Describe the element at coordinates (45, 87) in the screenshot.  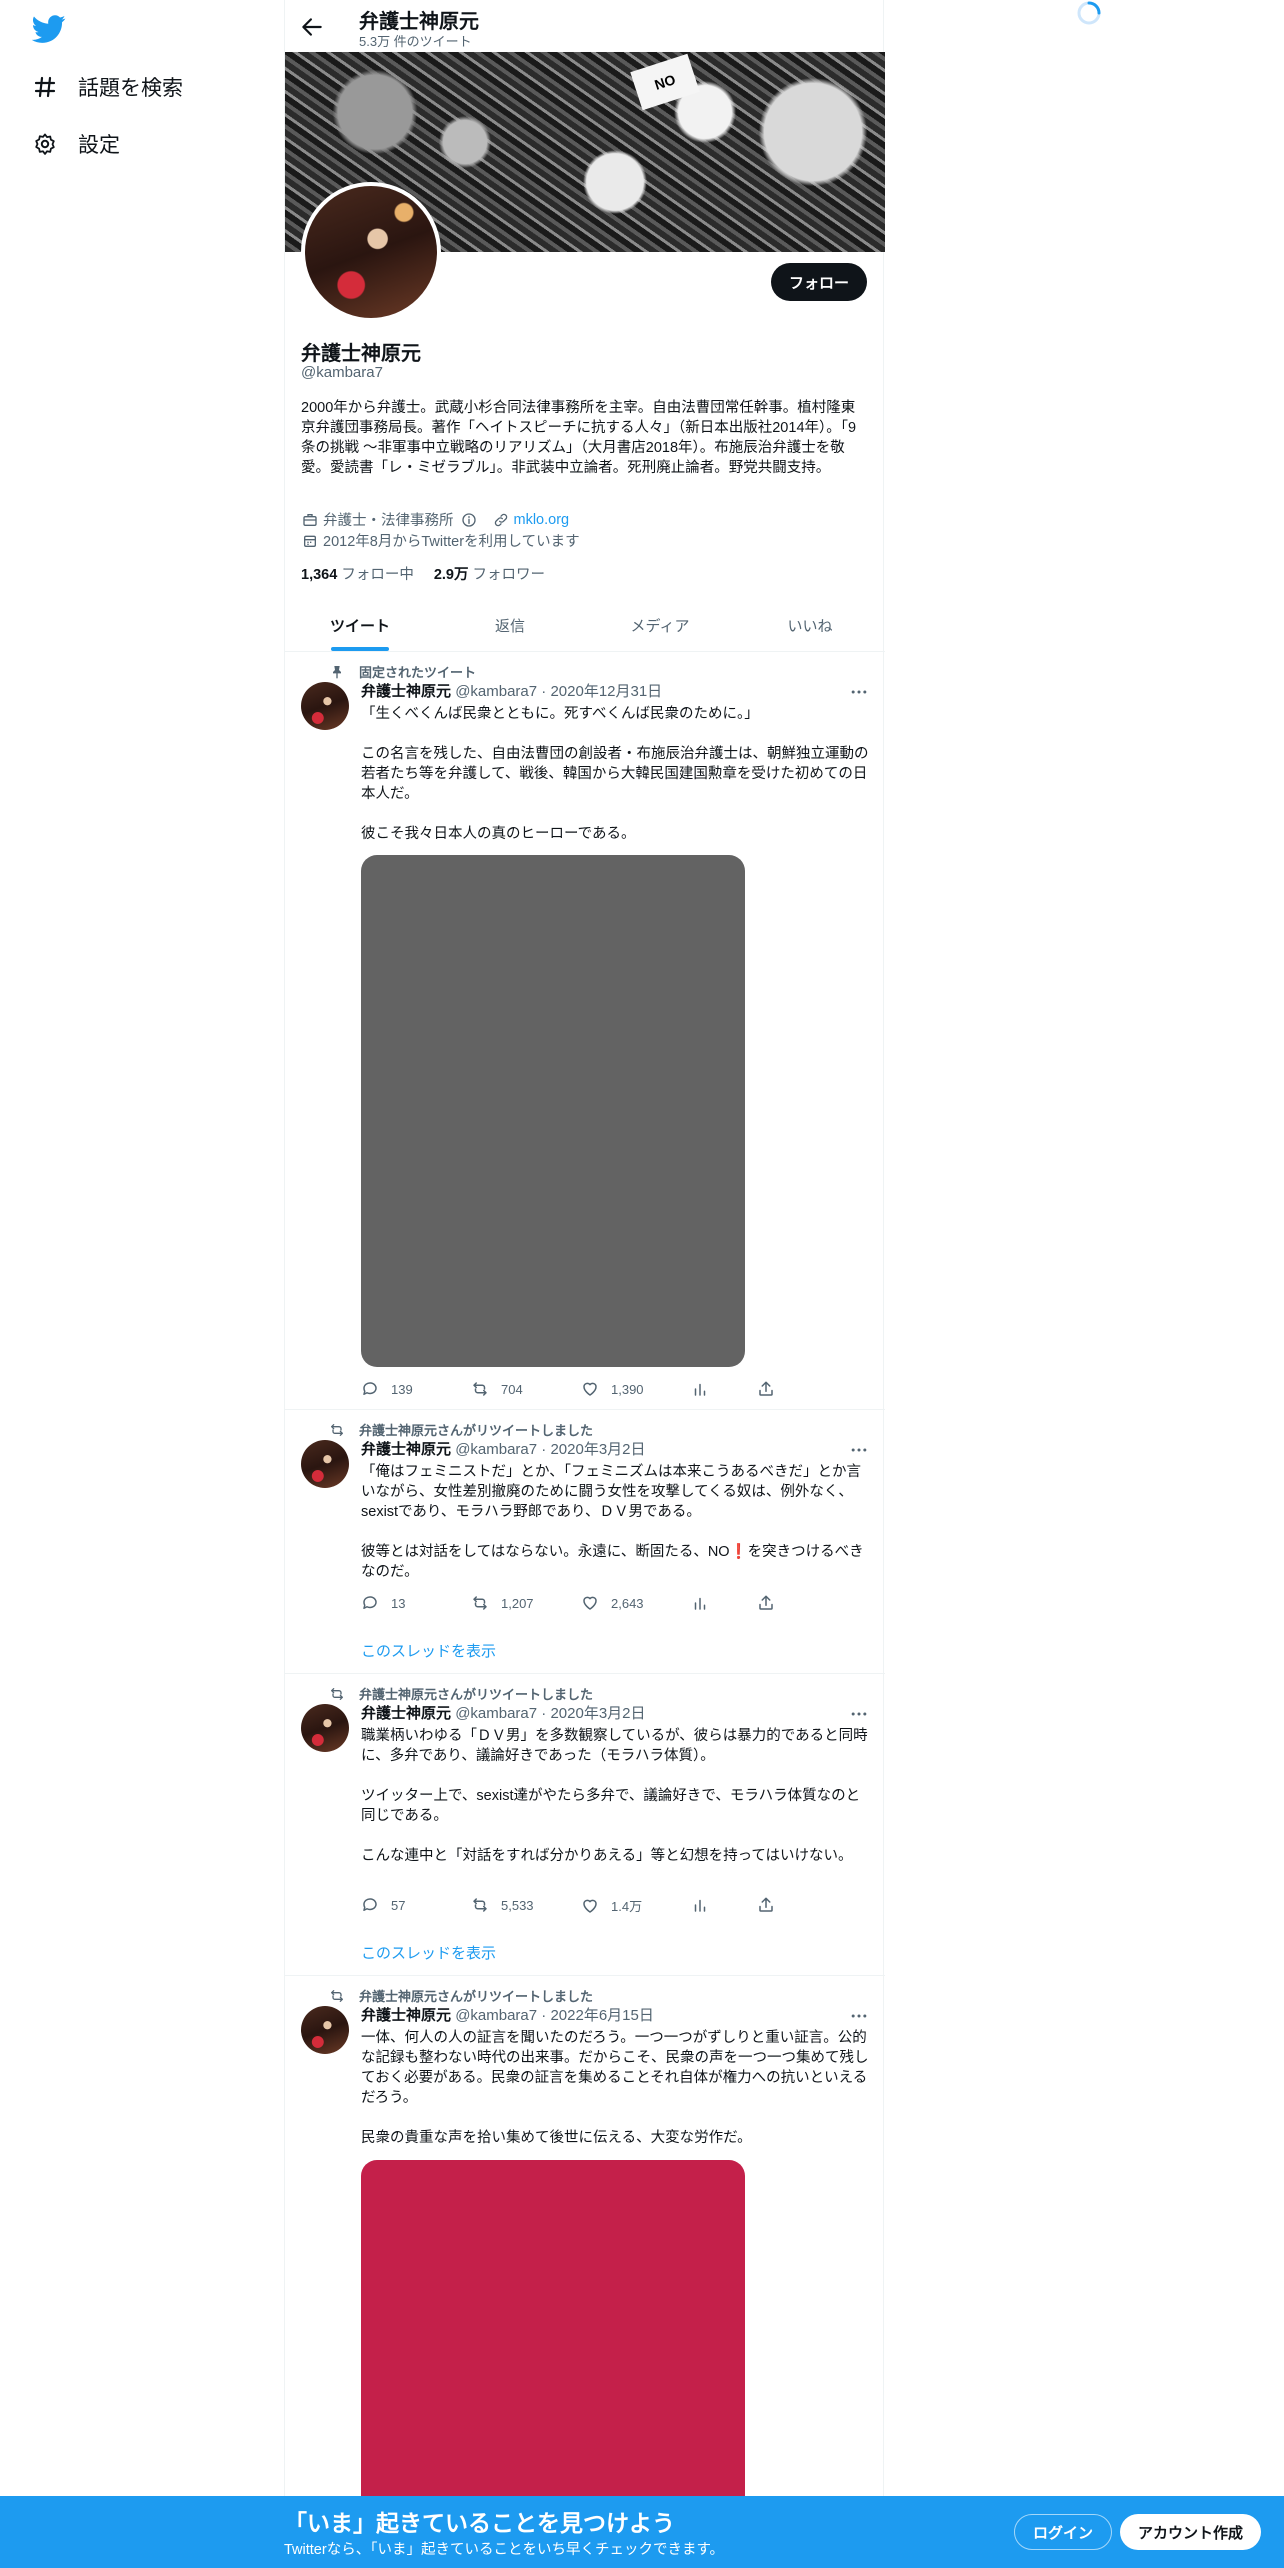
I see `hashtag-icon` at that location.